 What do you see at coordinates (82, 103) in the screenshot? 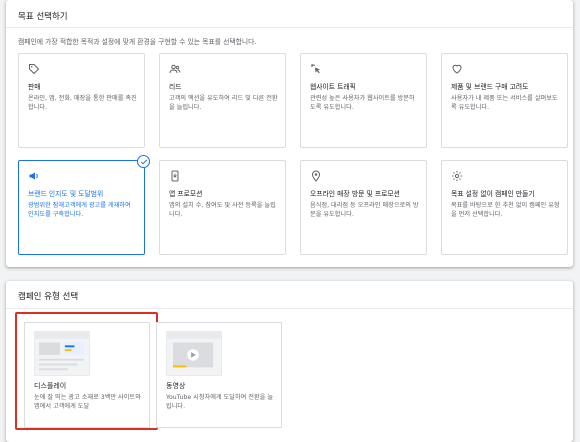
I see `objective-card-desc: 온라인, 앱, 전화, 매장을 통한 판매를 촉진합니다.` at bounding box center [82, 103].